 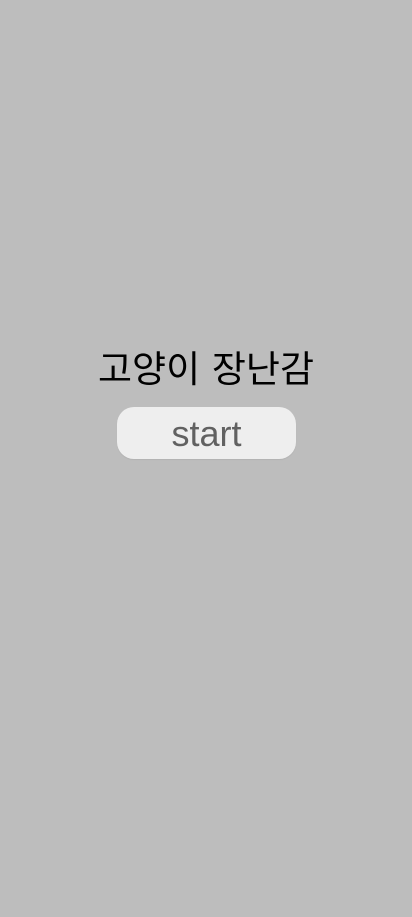 I want to click on start-button: start, so click(x=206, y=433).